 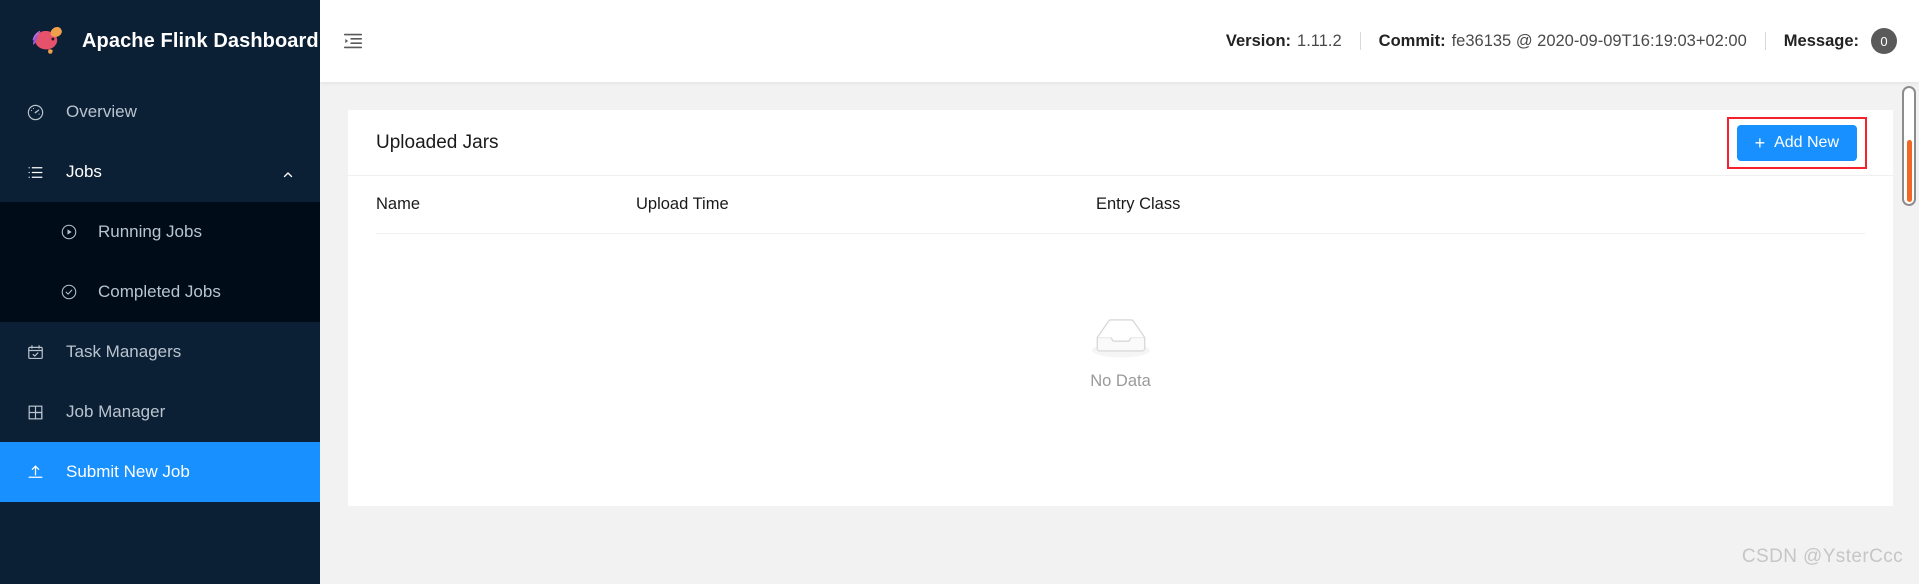 I want to click on sidebar-item-job-manager: Job Manager, so click(x=160, y=412).